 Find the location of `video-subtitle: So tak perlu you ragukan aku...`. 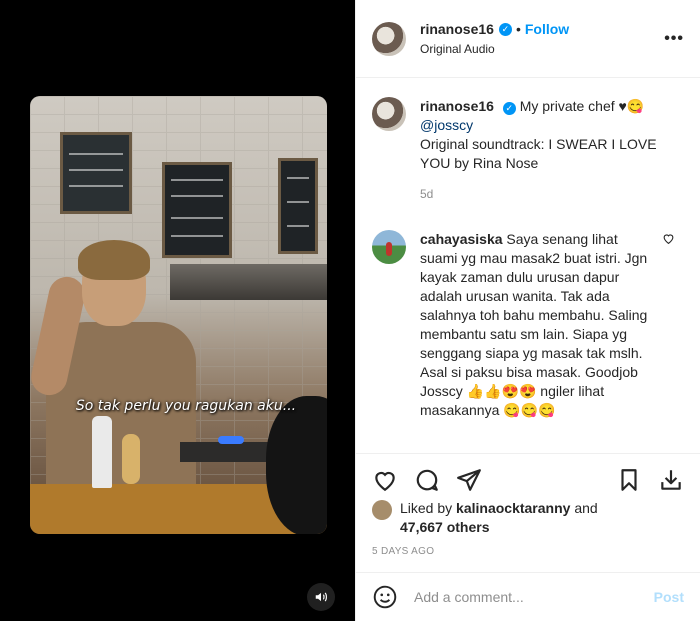

video-subtitle: So tak perlu you ragukan aku... is located at coordinates (186, 406).